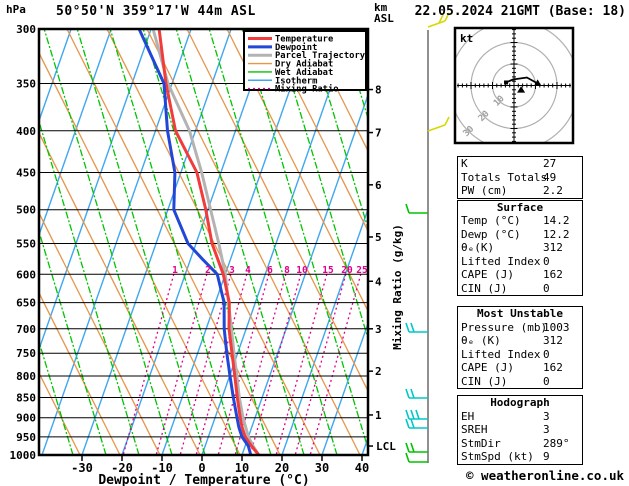 The image size is (629, 486). Describe the element at coordinates (514, 85) in the screenshot. I see `hodograph: 102030kt` at that location.